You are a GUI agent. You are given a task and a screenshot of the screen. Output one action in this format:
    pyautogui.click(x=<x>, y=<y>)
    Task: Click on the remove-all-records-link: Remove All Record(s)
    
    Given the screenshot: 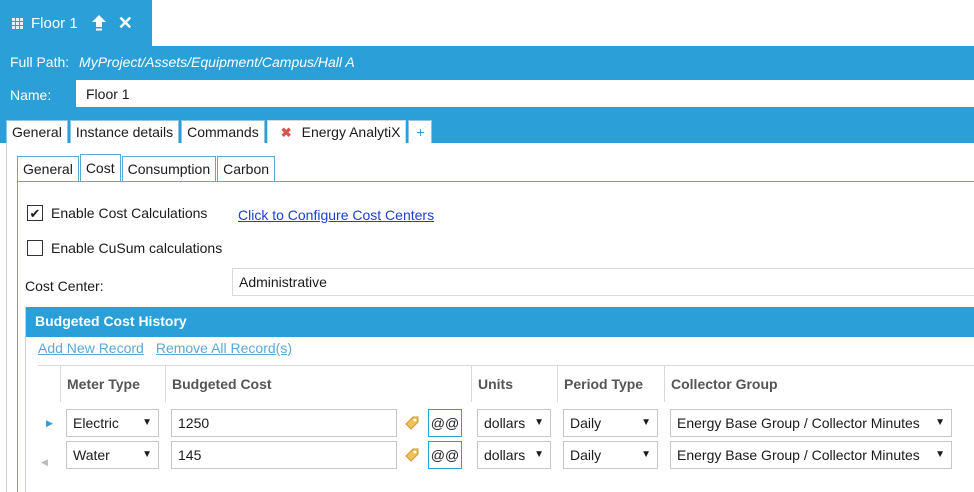 What is the action you would take?
    pyautogui.click(x=224, y=348)
    